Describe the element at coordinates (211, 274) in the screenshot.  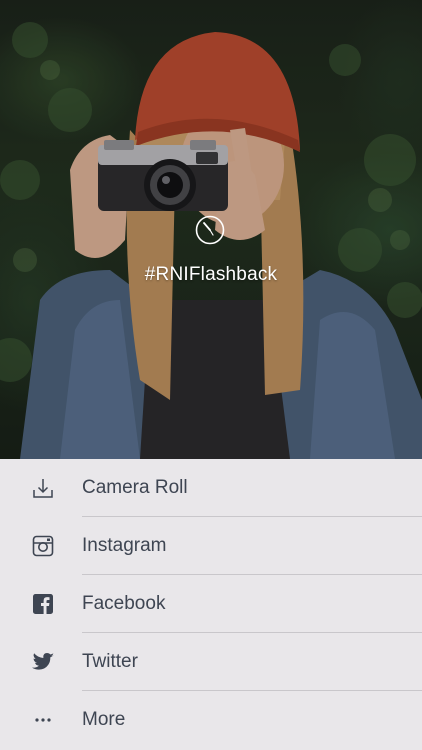
I see `hashtag-caption: #RNIFlashback` at that location.